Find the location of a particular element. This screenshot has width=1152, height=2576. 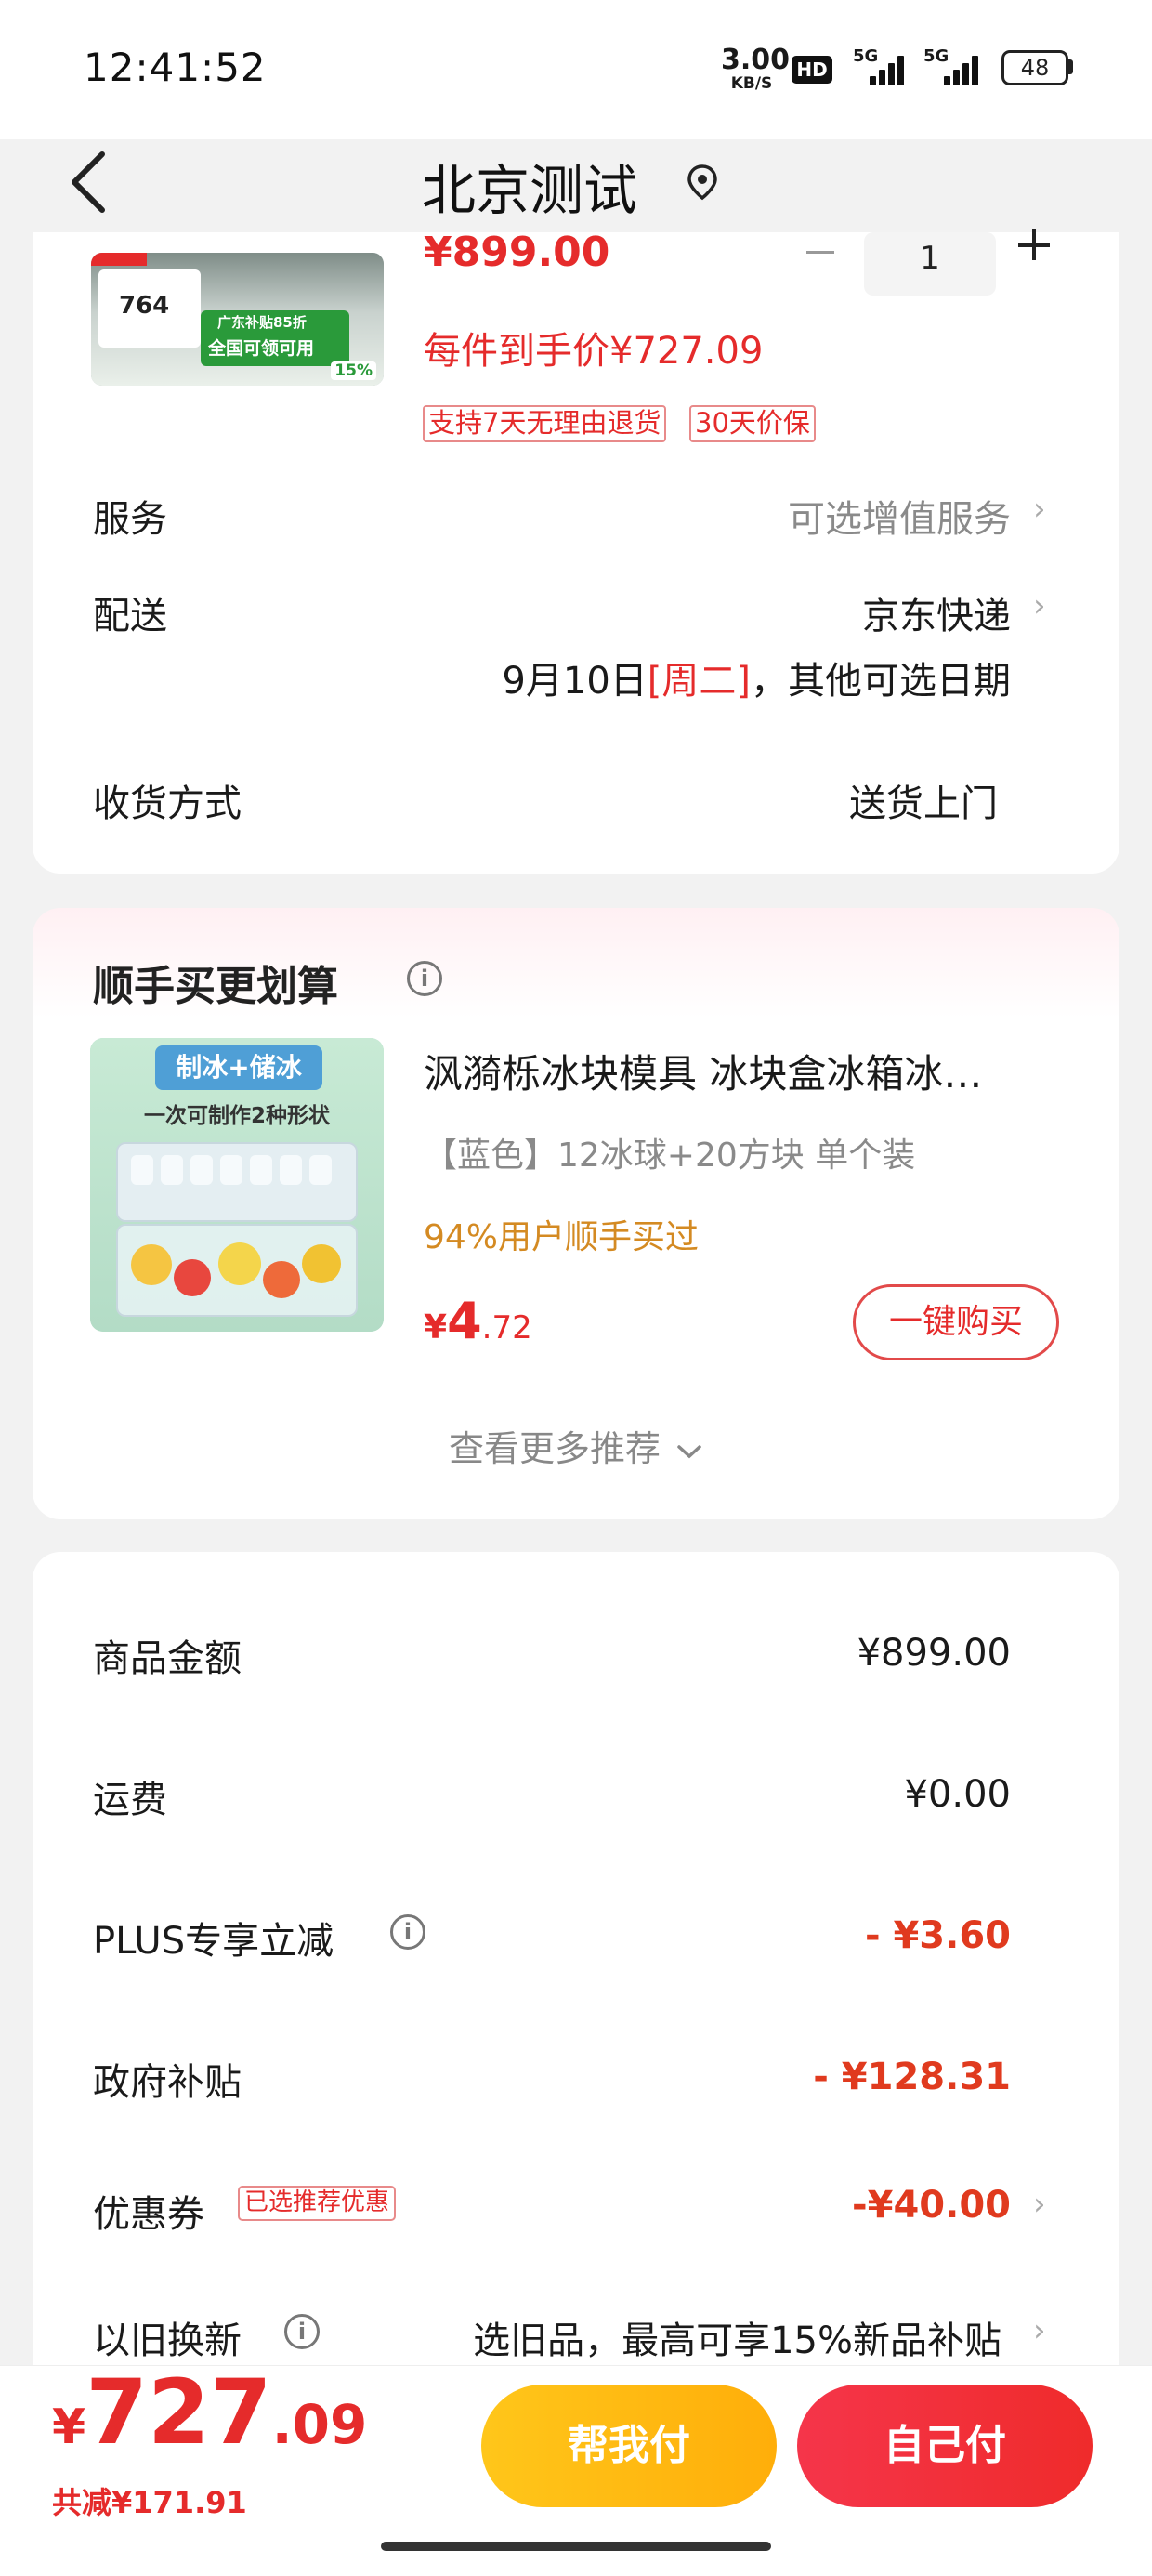

coupon-label: 优惠券 is located at coordinates (148, 2214).